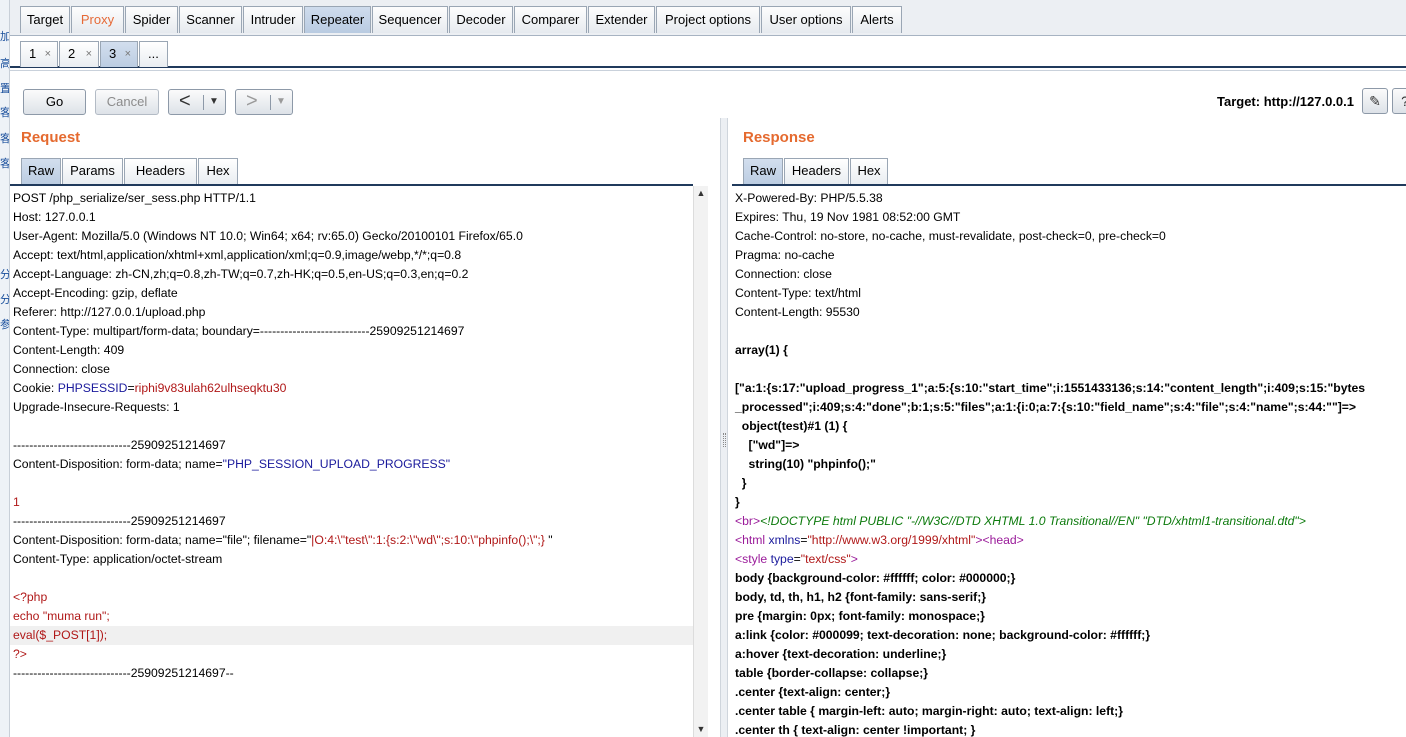  I want to click on edge-char: 加, so click(5, 37).